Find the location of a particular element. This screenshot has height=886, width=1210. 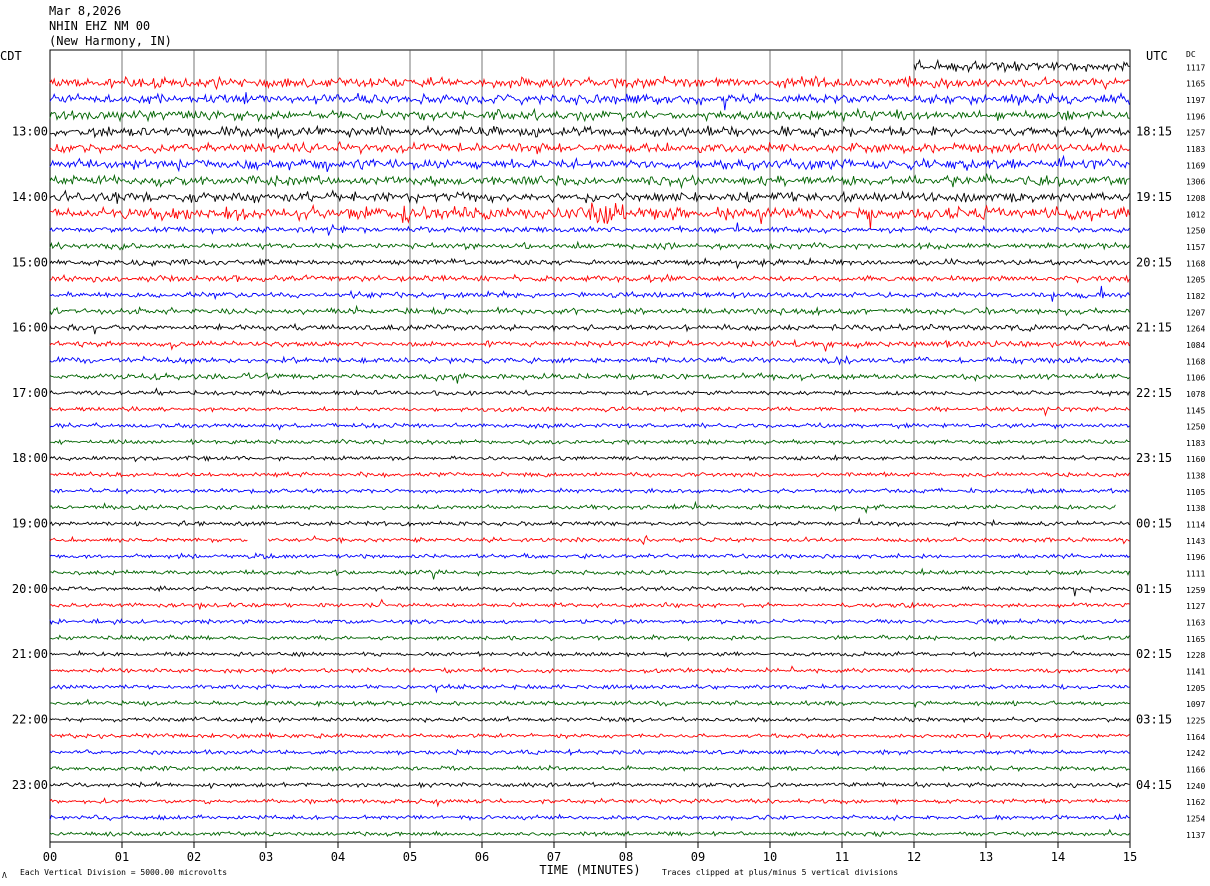

cdt-hour-label: 13:00 is located at coordinates (30, 132).